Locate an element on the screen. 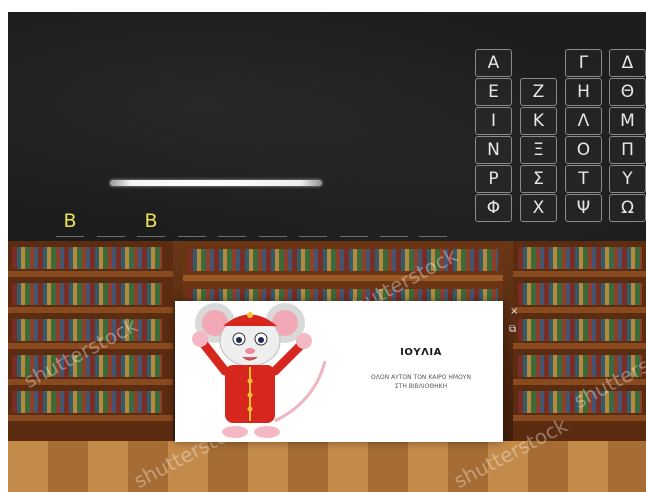 This screenshot has width=646, height=492. letter-key-pi: Π is located at coordinates (627, 150).